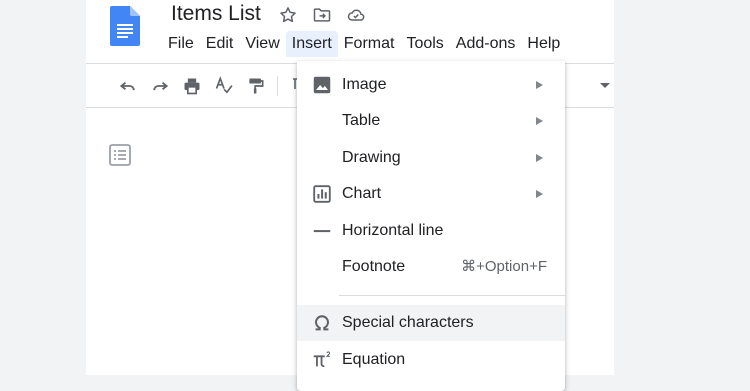  What do you see at coordinates (288, 15) in the screenshot?
I see `star-icon` at bounding box center [288, 15].